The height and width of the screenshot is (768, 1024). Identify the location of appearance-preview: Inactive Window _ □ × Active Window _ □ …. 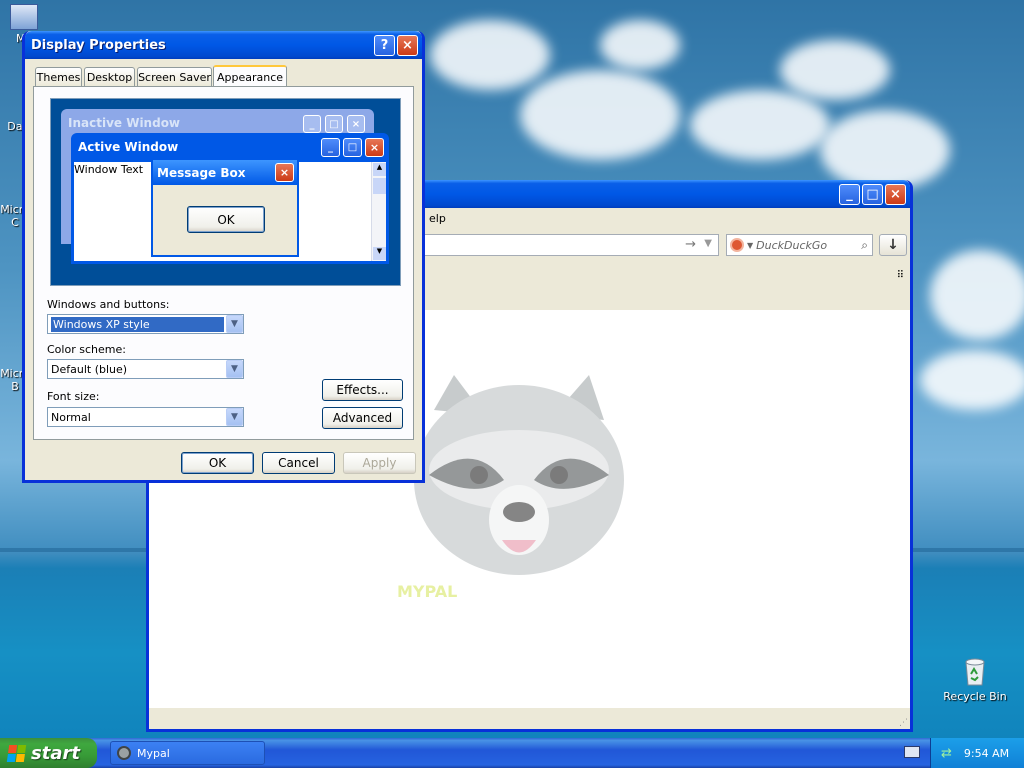
(225, 192).